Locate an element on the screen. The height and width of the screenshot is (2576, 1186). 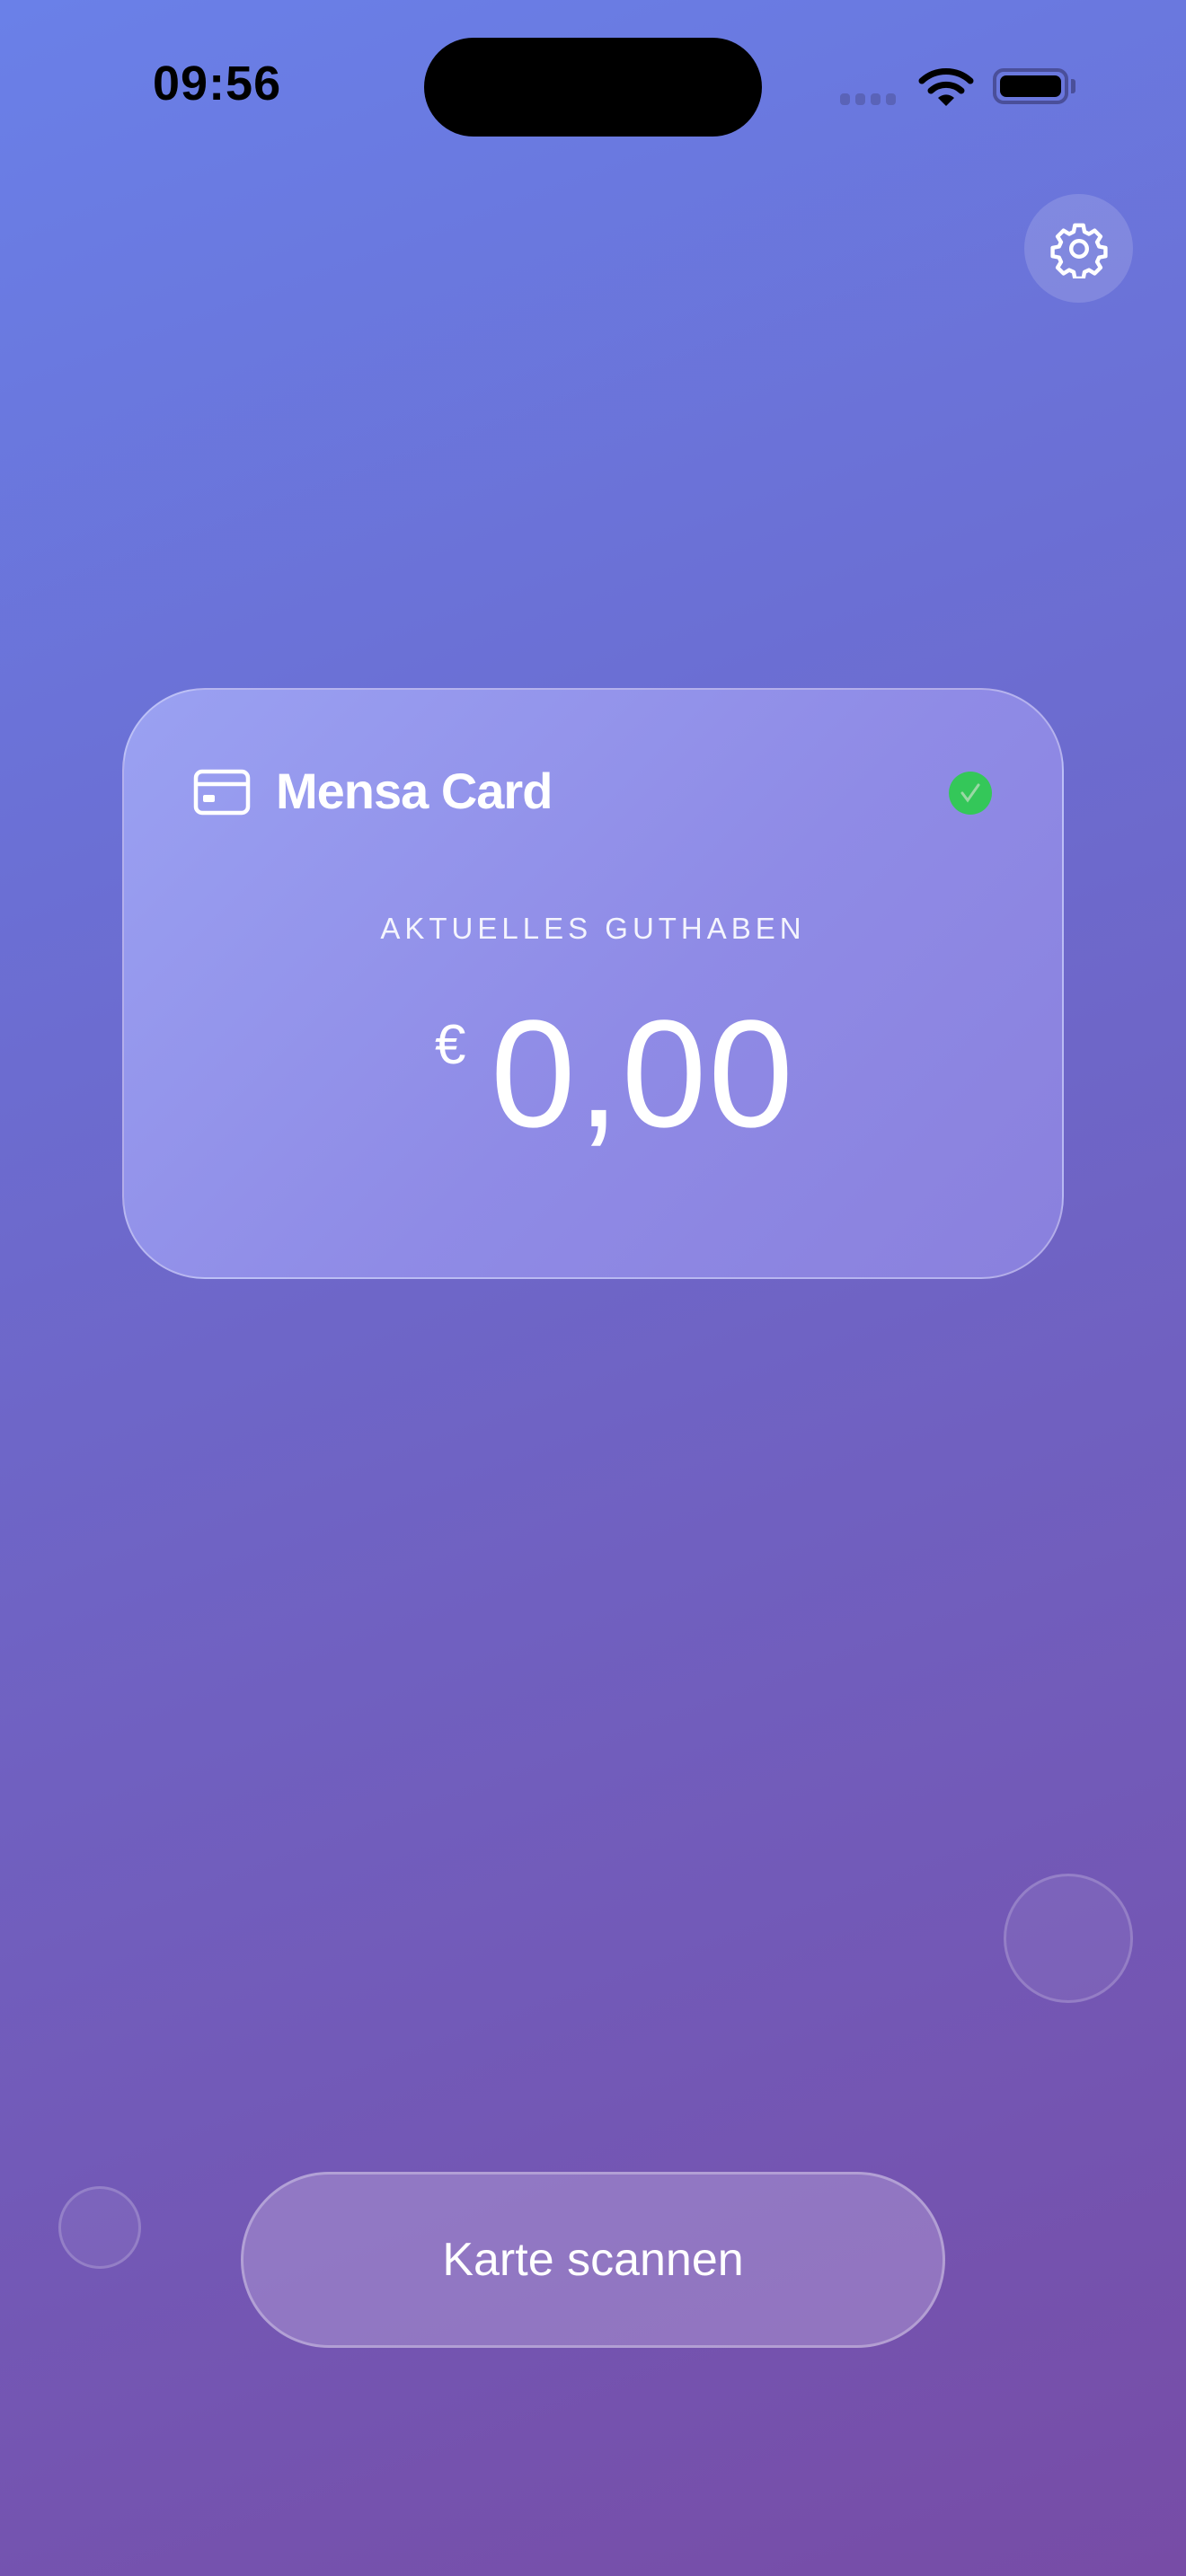
gear-icon is located at coordinates (1078, 250).